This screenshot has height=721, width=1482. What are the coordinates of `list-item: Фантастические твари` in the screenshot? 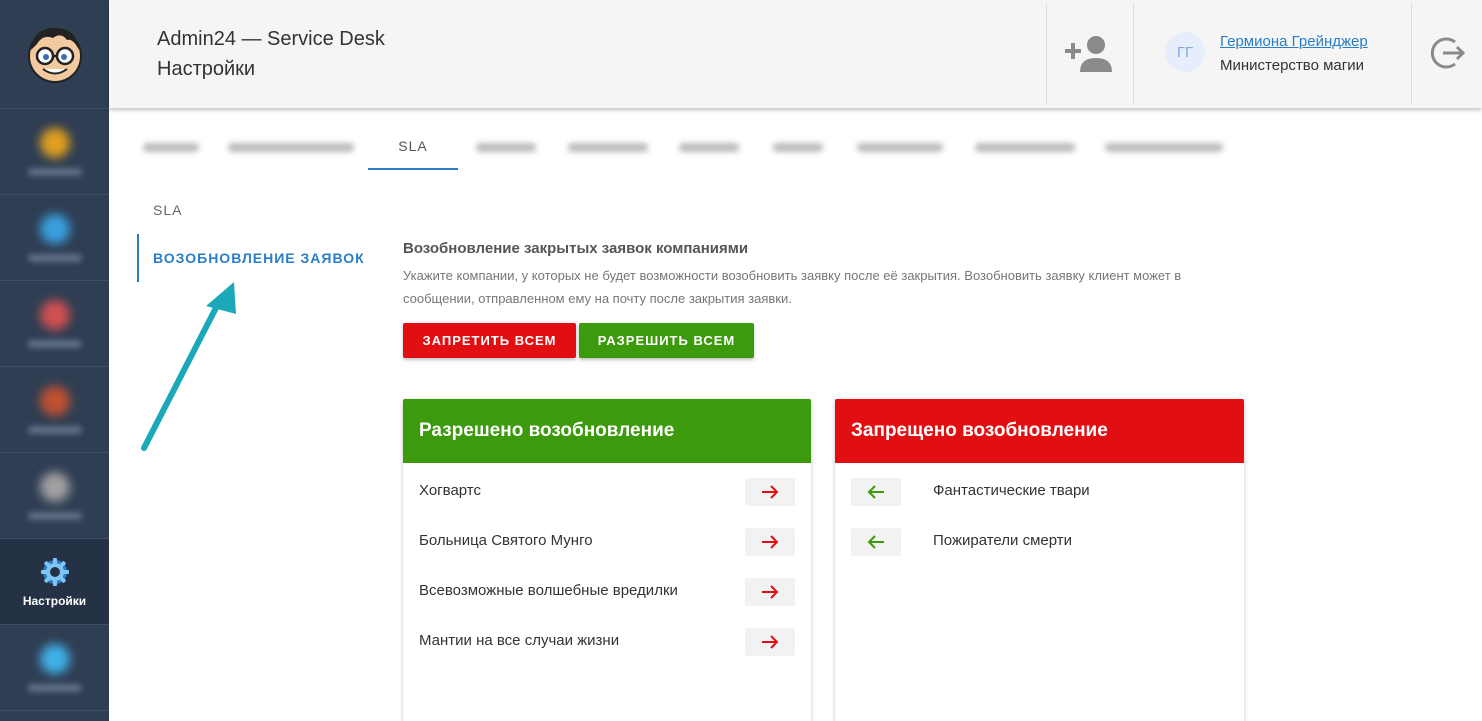 It's located at (1039, 490).